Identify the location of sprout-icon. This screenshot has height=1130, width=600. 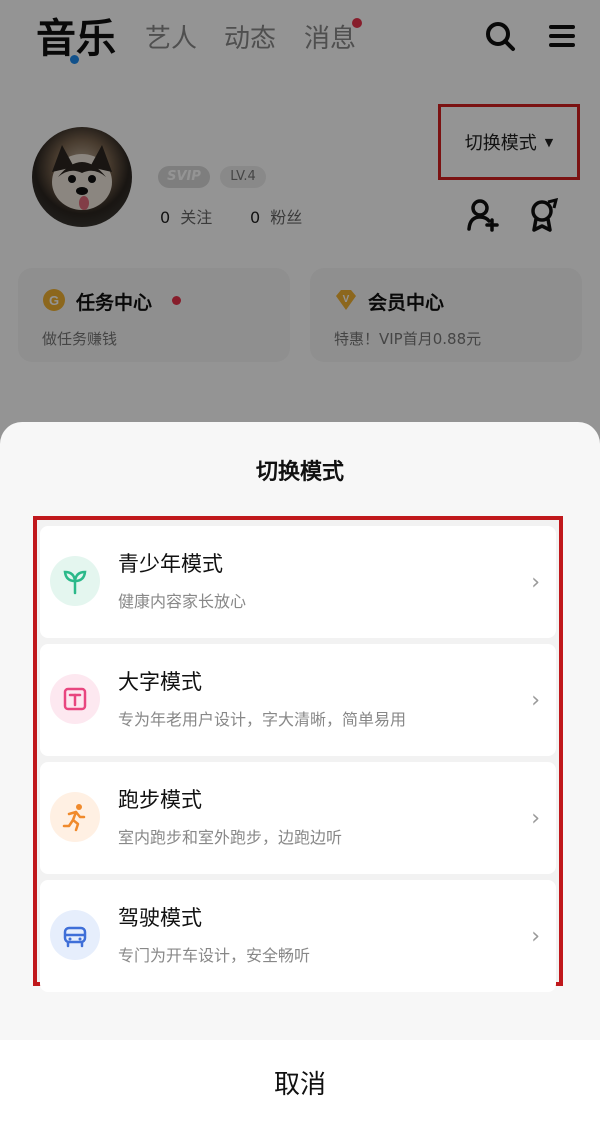
(75, 582).